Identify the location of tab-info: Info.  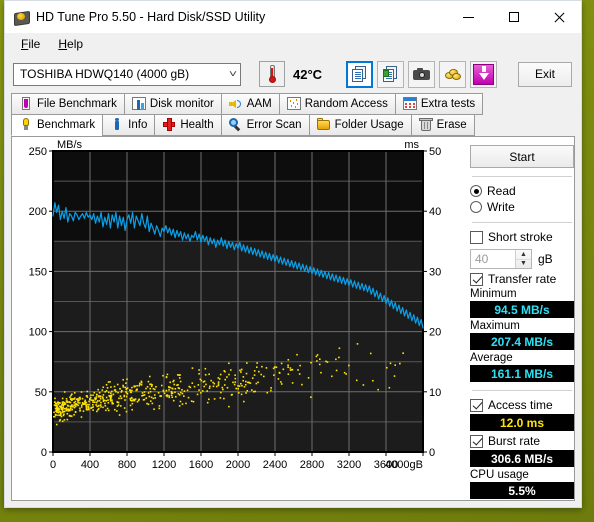
(129, 125).